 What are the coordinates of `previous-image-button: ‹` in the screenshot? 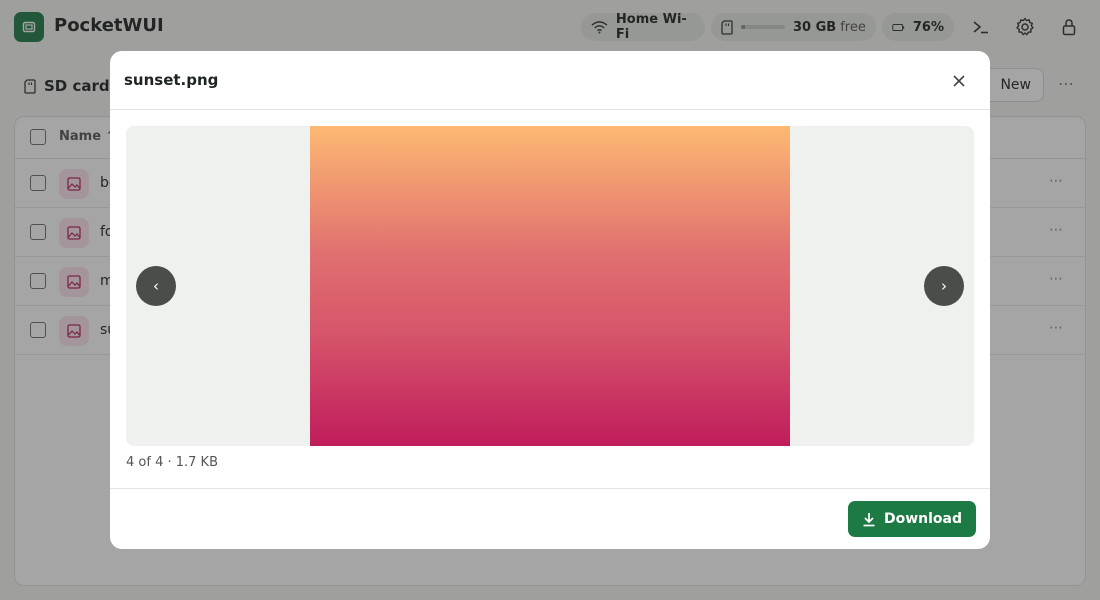 It's located at (156, 286).